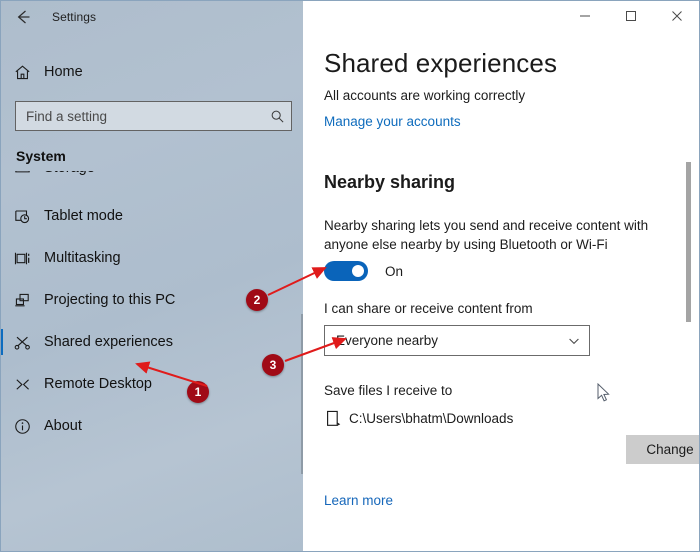 This screenshot has height=552, width=700. What do you see at coordinates (358, 500) in the screenshot?
I see `learn-more-link: Learn more` at bounding box center [358, 500].